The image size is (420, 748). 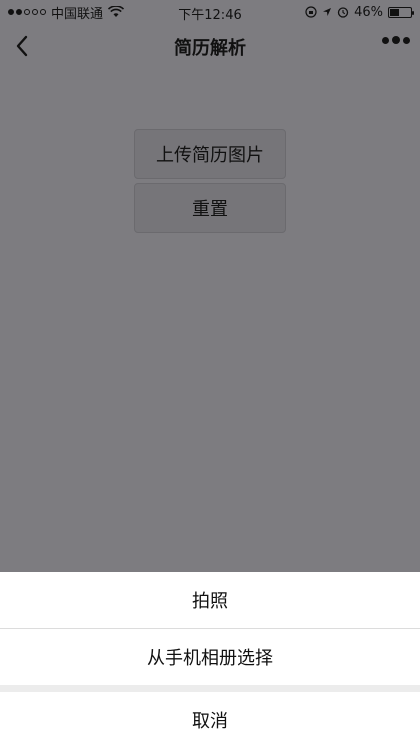 I want to click on back-button, so click(x=22, y=46).